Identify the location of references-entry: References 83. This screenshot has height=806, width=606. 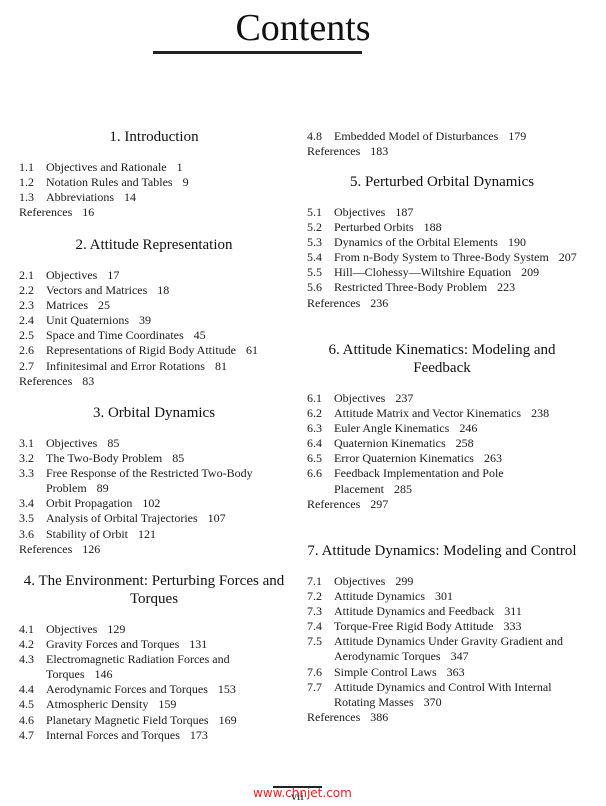
(154, 381).